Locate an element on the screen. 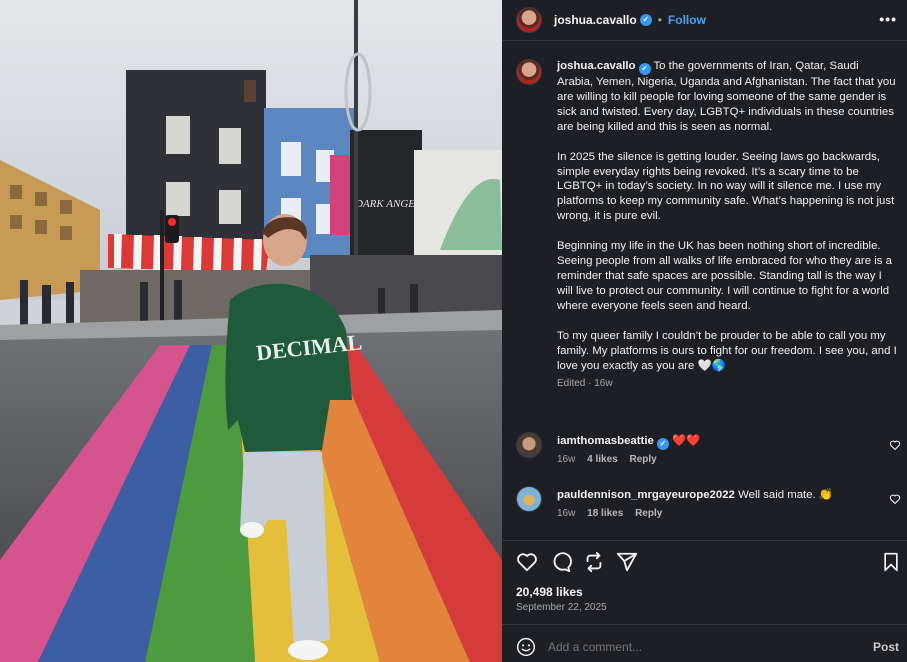 The width and height of the screenshot is (907, 662). emoji-icon is located at coordinates (526, 647).